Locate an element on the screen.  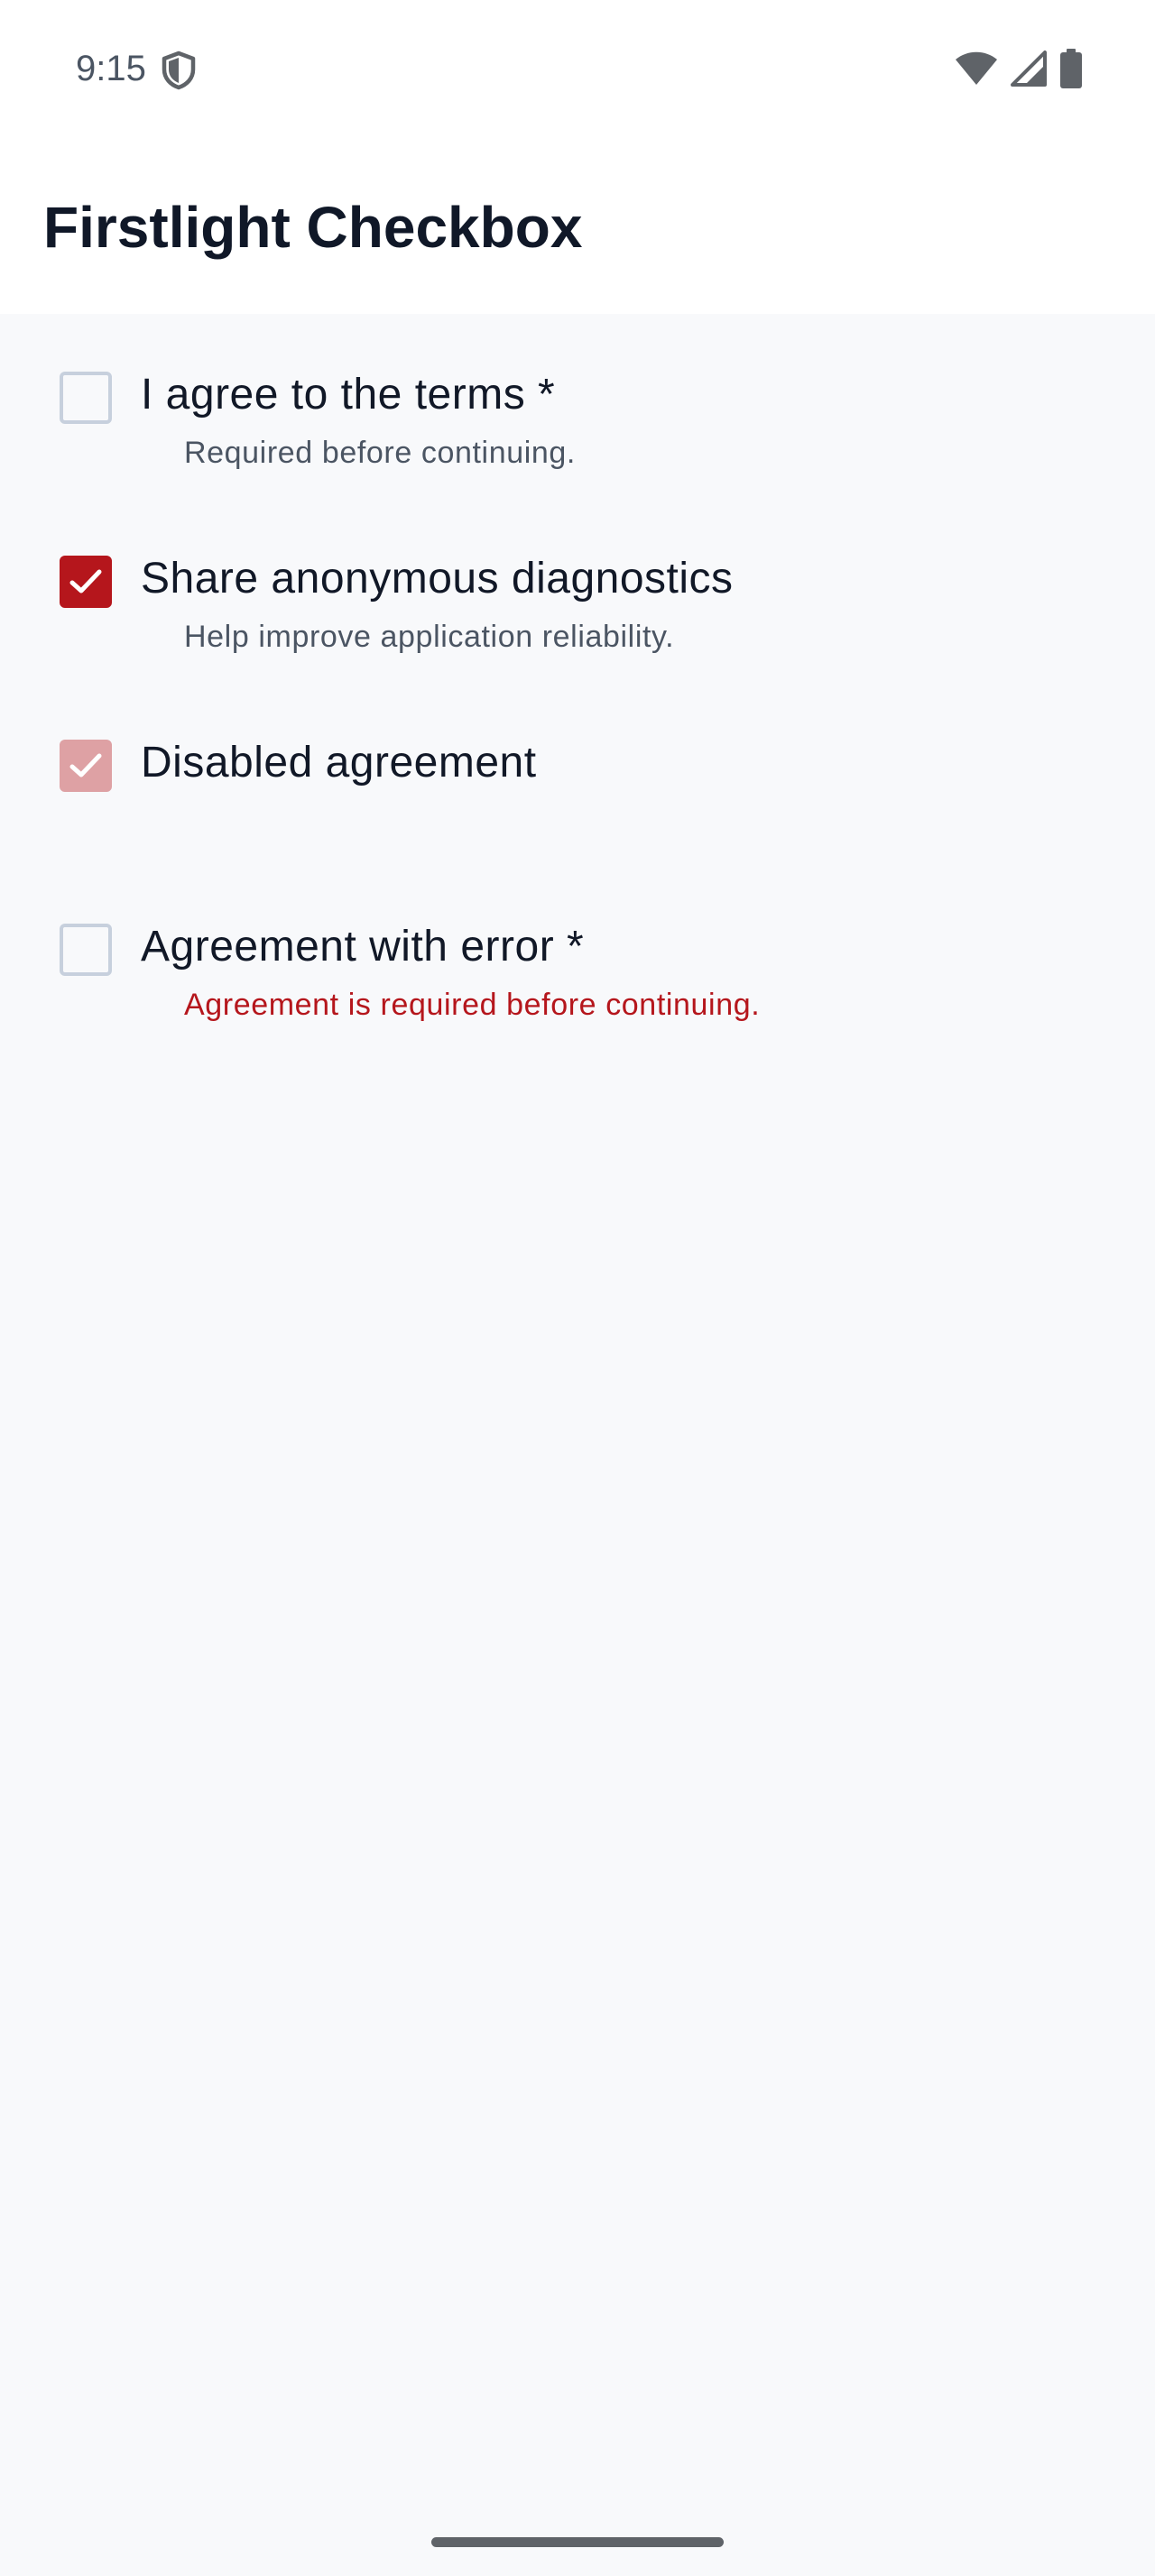
app-bar: Firstlight Checkbox is located at coordinates (577, 227).